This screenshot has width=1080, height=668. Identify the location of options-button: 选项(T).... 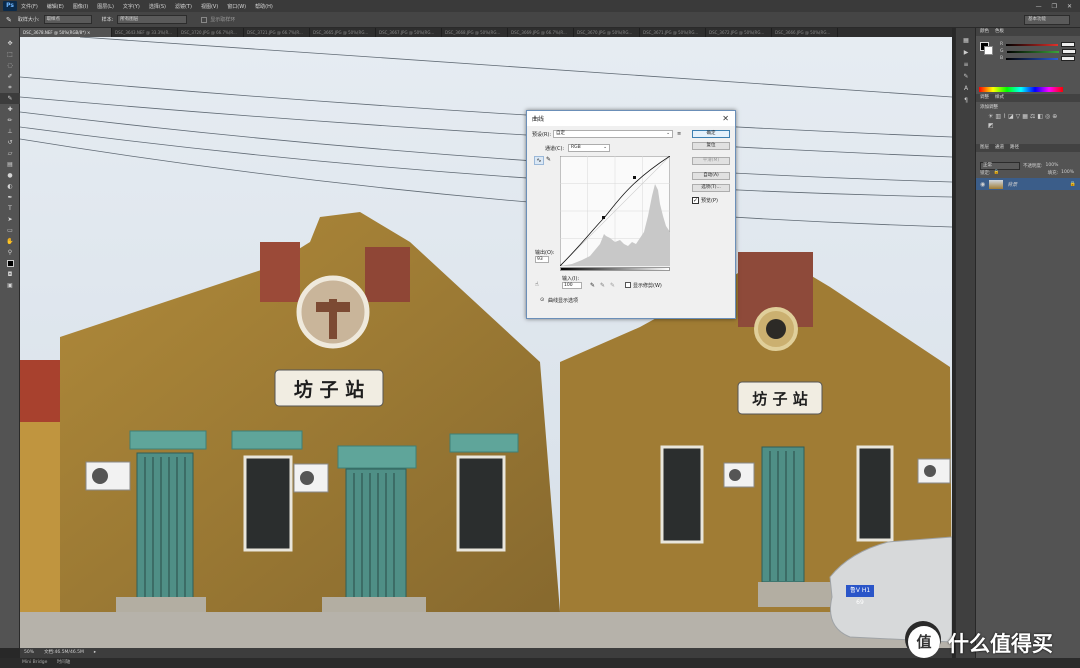
(711, 188).